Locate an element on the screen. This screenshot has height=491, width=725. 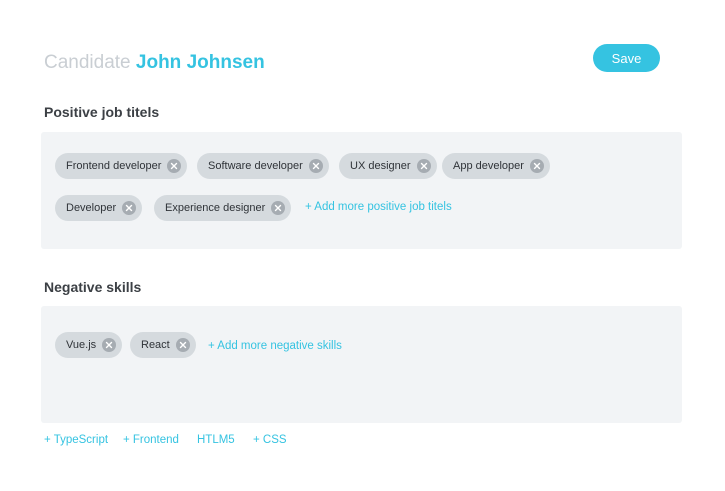
page-title: Candidate John Johnsen is located at coordinates (154, 63).